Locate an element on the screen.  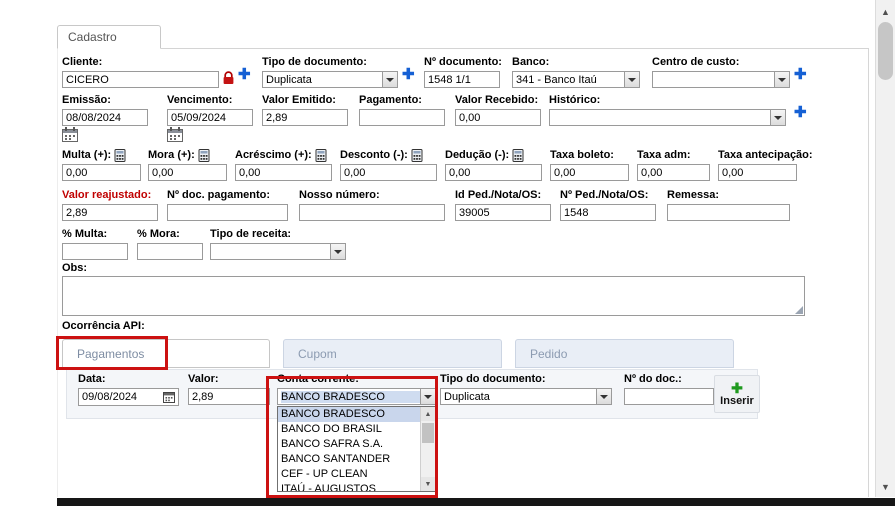
tab-pedido: Pedido is located at coordinates (624, 353).